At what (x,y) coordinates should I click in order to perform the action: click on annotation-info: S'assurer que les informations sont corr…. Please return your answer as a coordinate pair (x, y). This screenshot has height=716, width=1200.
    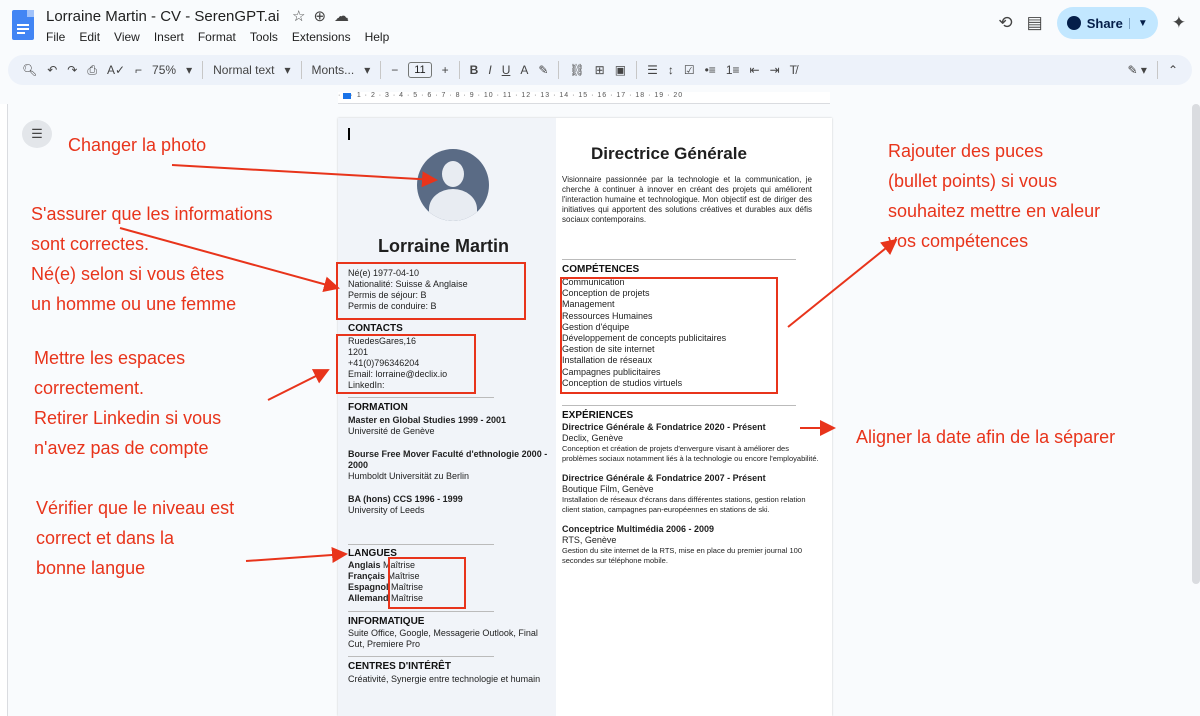
    Looking at the image, I should click on (152, 259).